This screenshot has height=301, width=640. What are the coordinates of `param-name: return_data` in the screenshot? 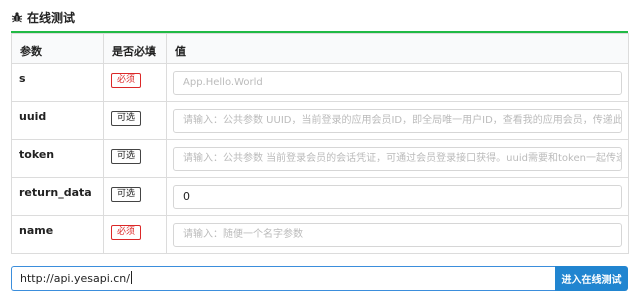 It's located at (57, 196).